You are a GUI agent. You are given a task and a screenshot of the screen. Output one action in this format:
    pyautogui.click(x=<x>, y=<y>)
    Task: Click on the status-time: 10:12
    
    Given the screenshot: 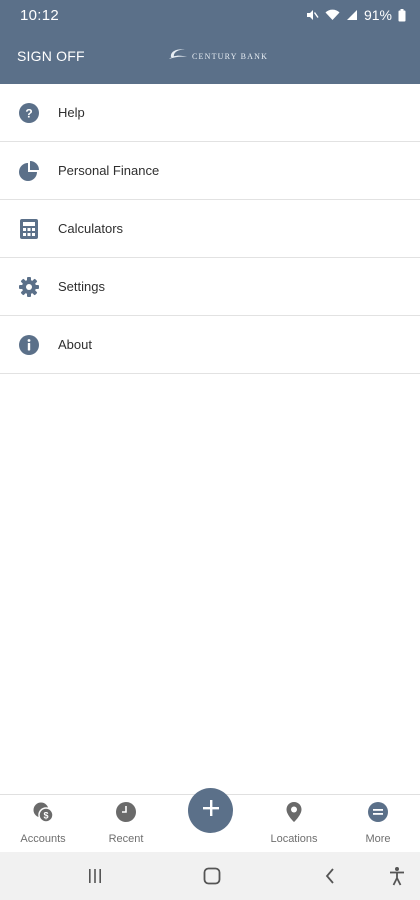 What is the action you would take?
    pyautogui.click(x=40, y=15)
    